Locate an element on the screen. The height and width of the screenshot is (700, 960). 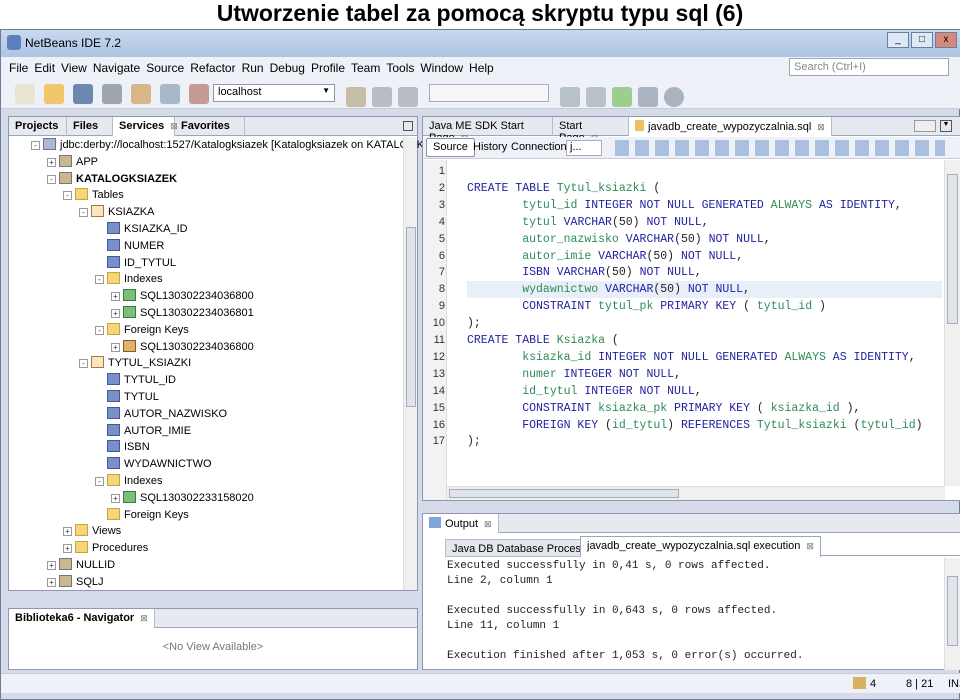
tree-node: + SQLJ is located at coordinates (75, 582).